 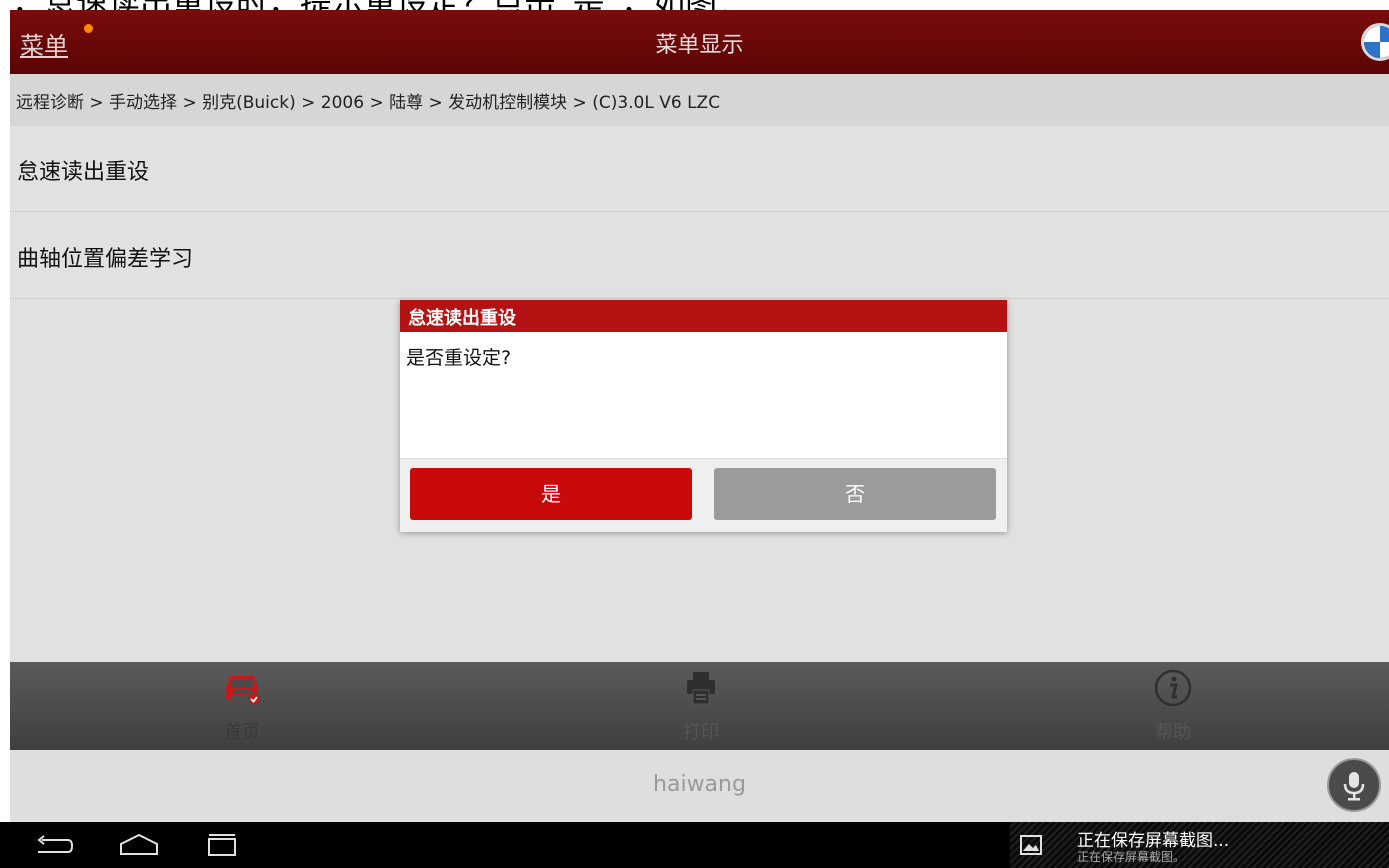 I want to click on recent-apps-icon, so click(x=222, y=845).